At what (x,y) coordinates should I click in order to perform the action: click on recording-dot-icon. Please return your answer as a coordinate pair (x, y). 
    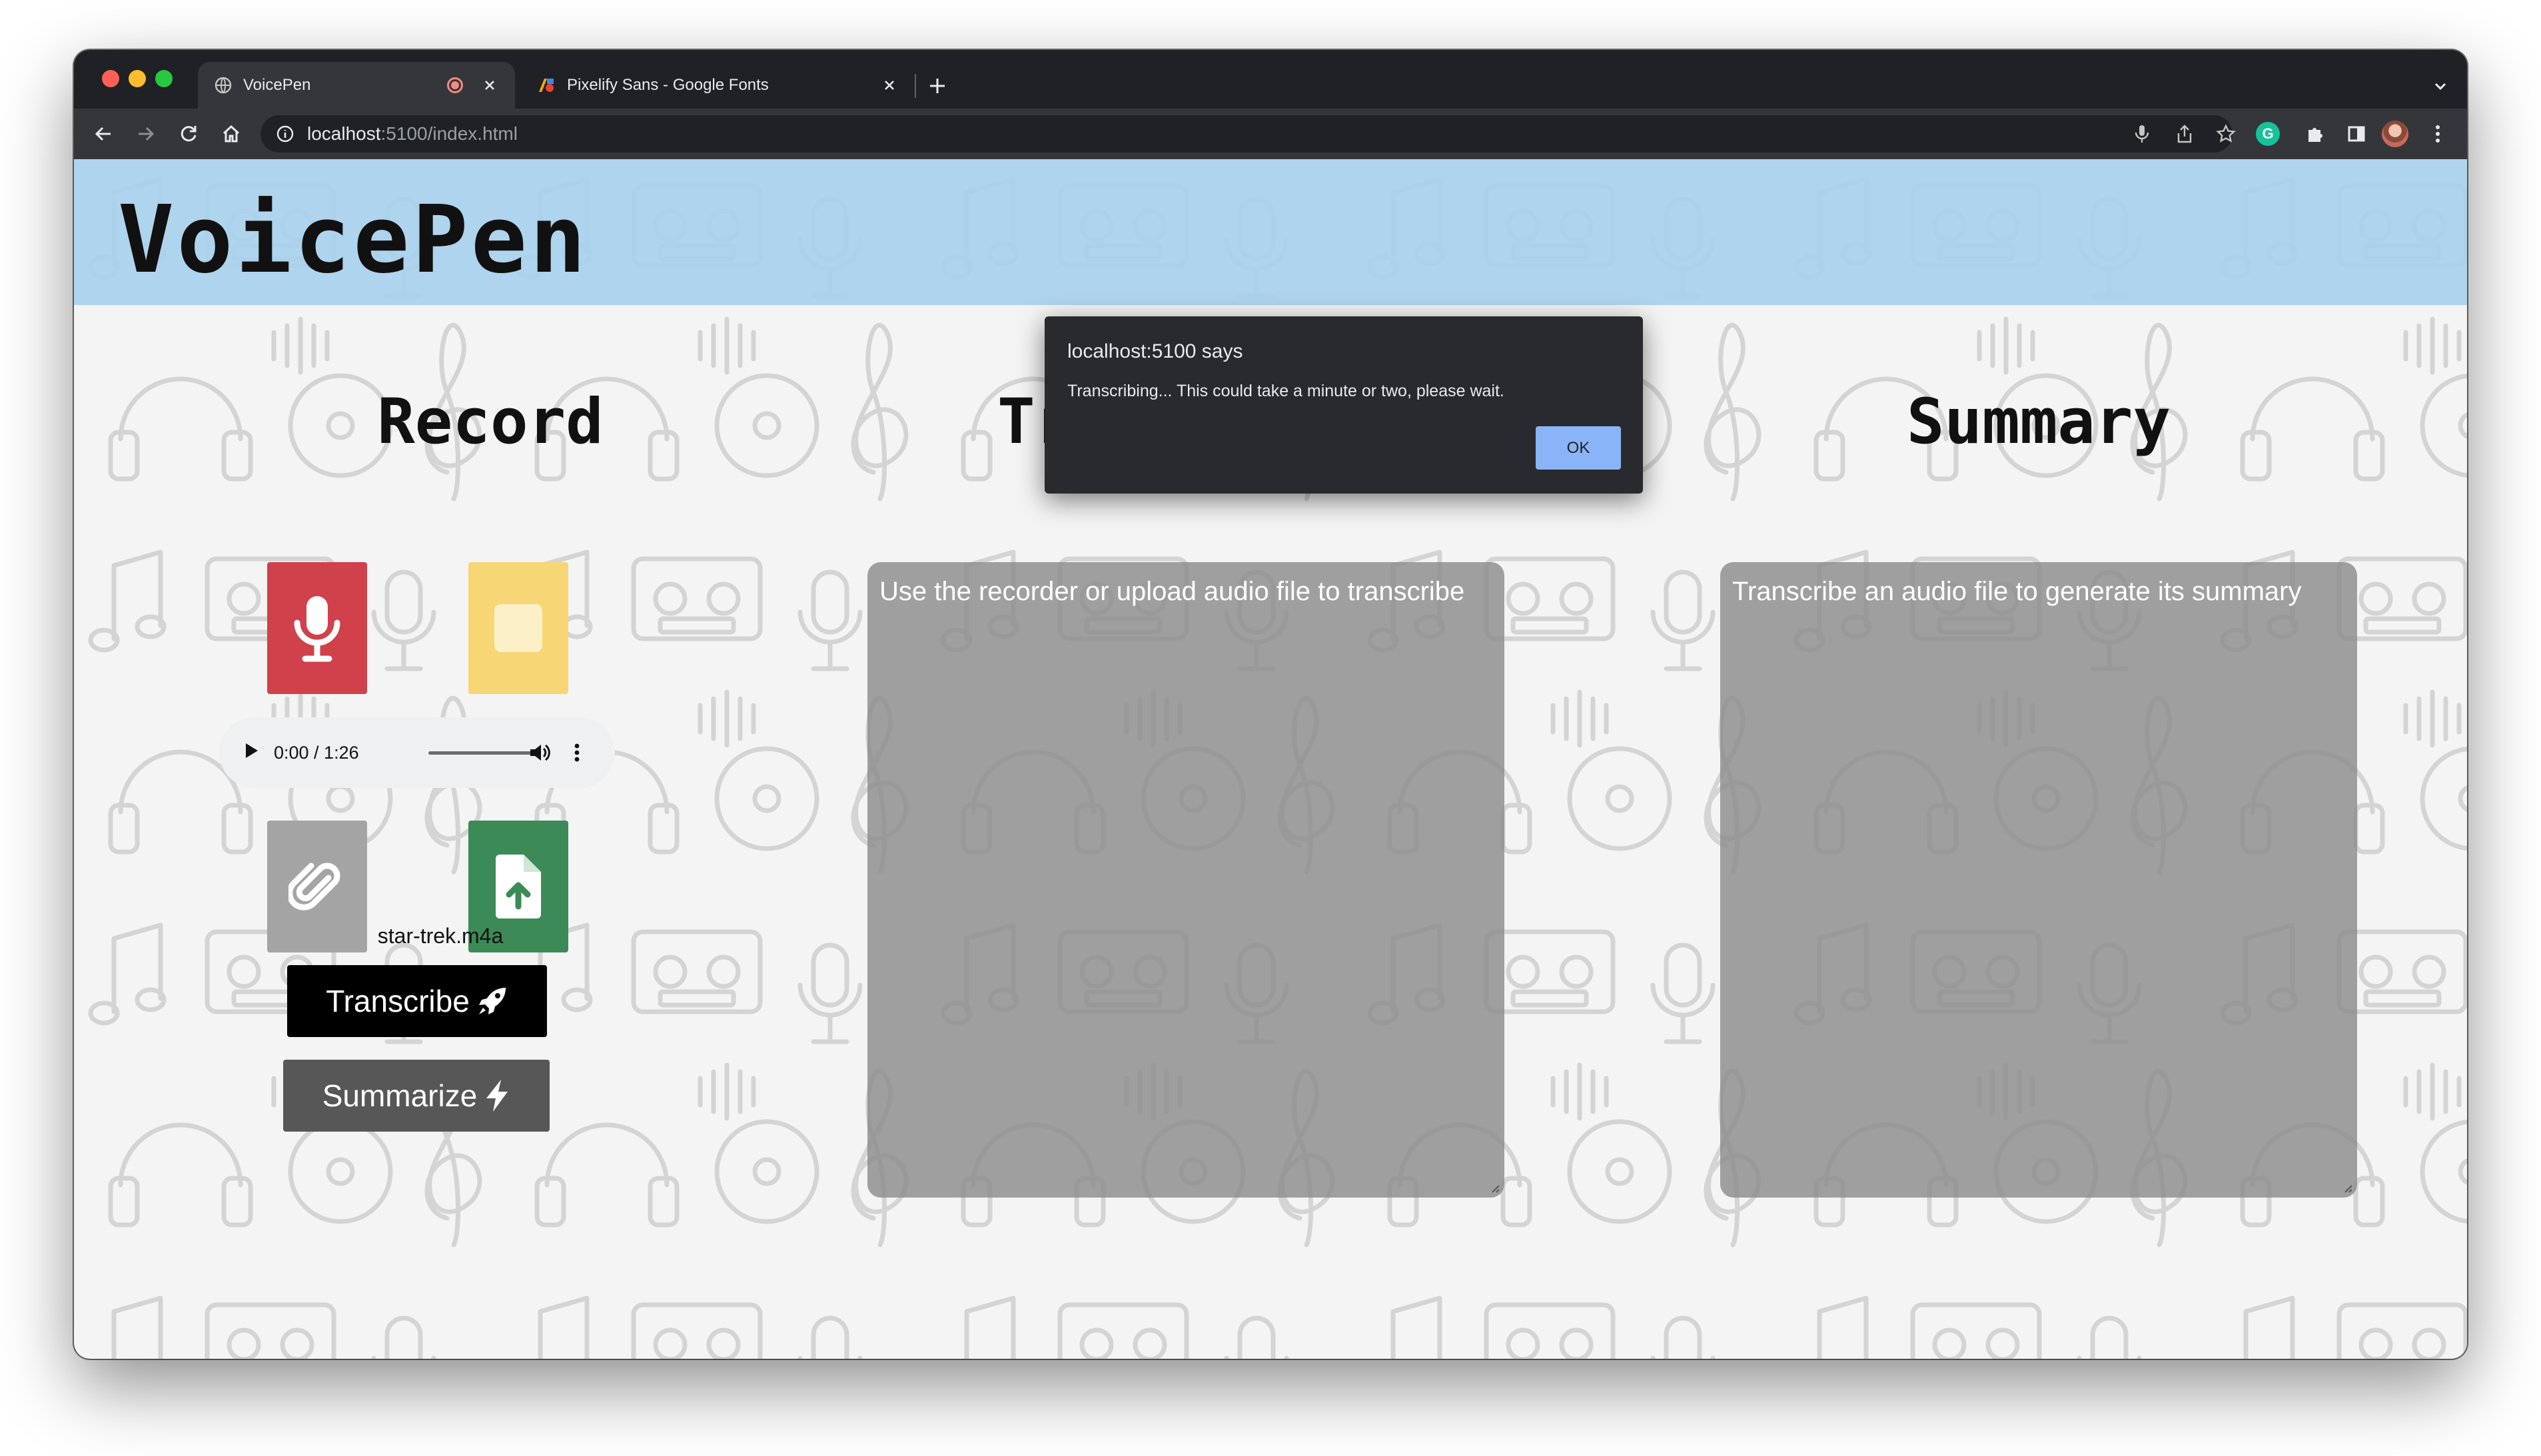
    Looking at the image, I should click on (455, 85).